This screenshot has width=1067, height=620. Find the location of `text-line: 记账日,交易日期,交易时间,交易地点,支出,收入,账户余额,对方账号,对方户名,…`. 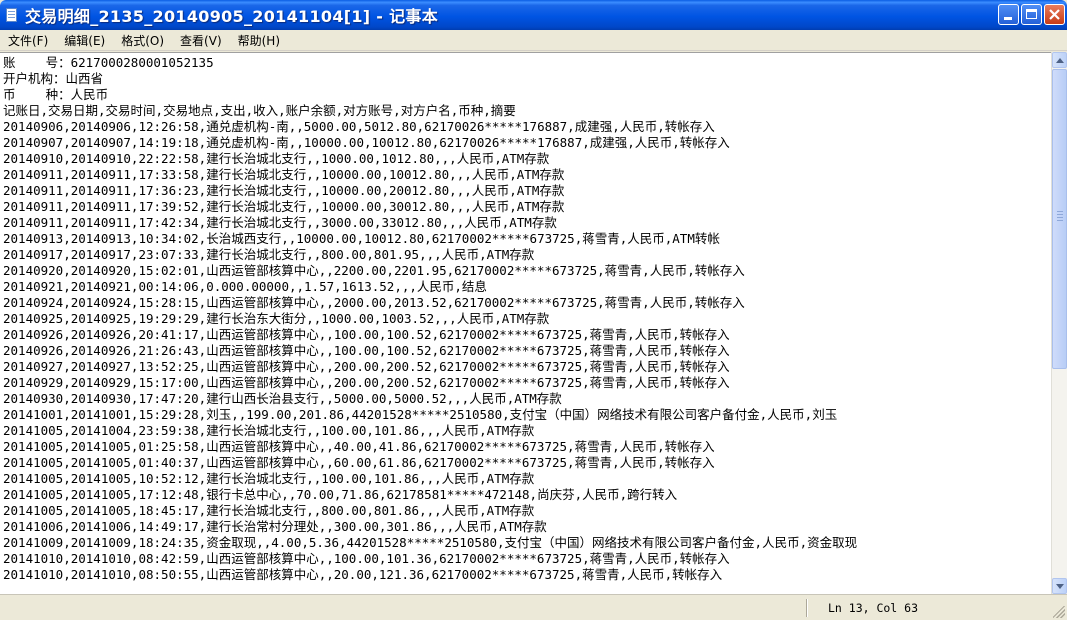

text-line: 记账日,交易日期,交易时间,交易地点,支出,收入,账户余额,对方账号,对方户名,… is located at coordinates (259, 110).